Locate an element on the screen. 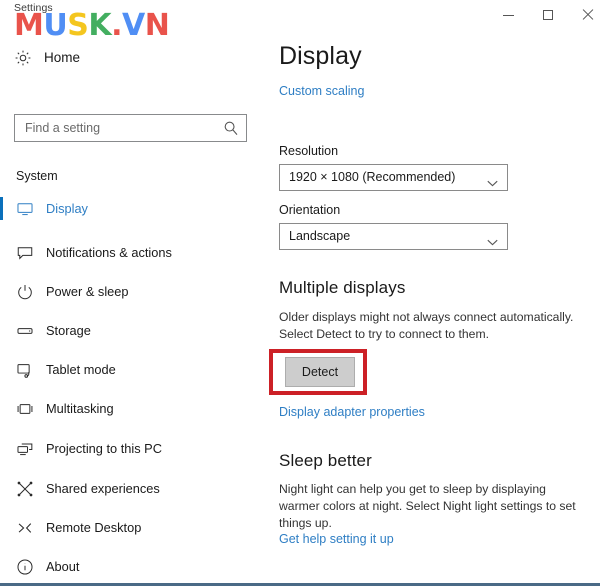 This screenshot has width=600, height=586. sidebar-item-label: Shared experiences is located at coordinates (103, 488).